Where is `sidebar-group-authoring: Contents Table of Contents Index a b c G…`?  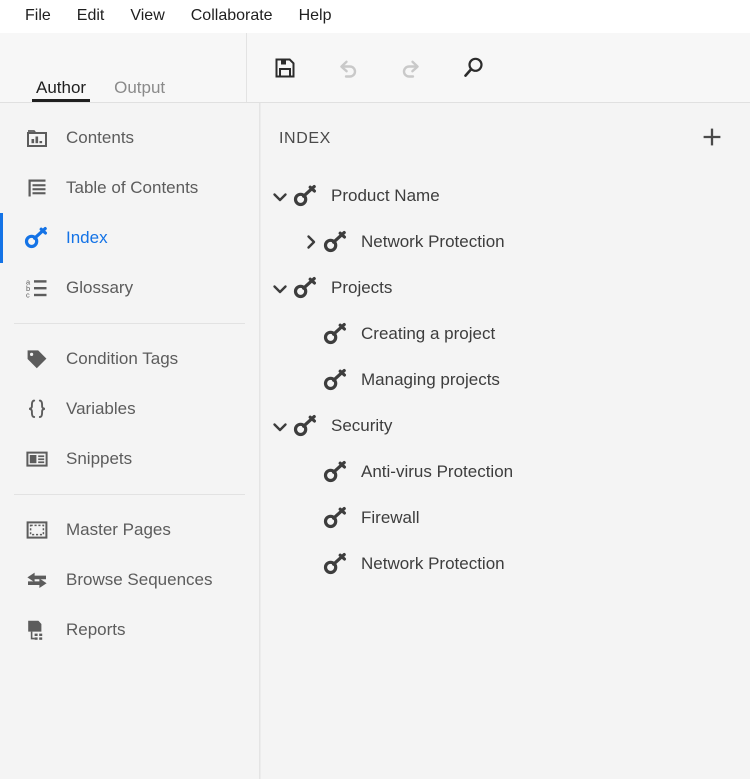 sidebar-group-authoring: Contents Table of Contents Index a b c G… is located at coordinates (129, 213).